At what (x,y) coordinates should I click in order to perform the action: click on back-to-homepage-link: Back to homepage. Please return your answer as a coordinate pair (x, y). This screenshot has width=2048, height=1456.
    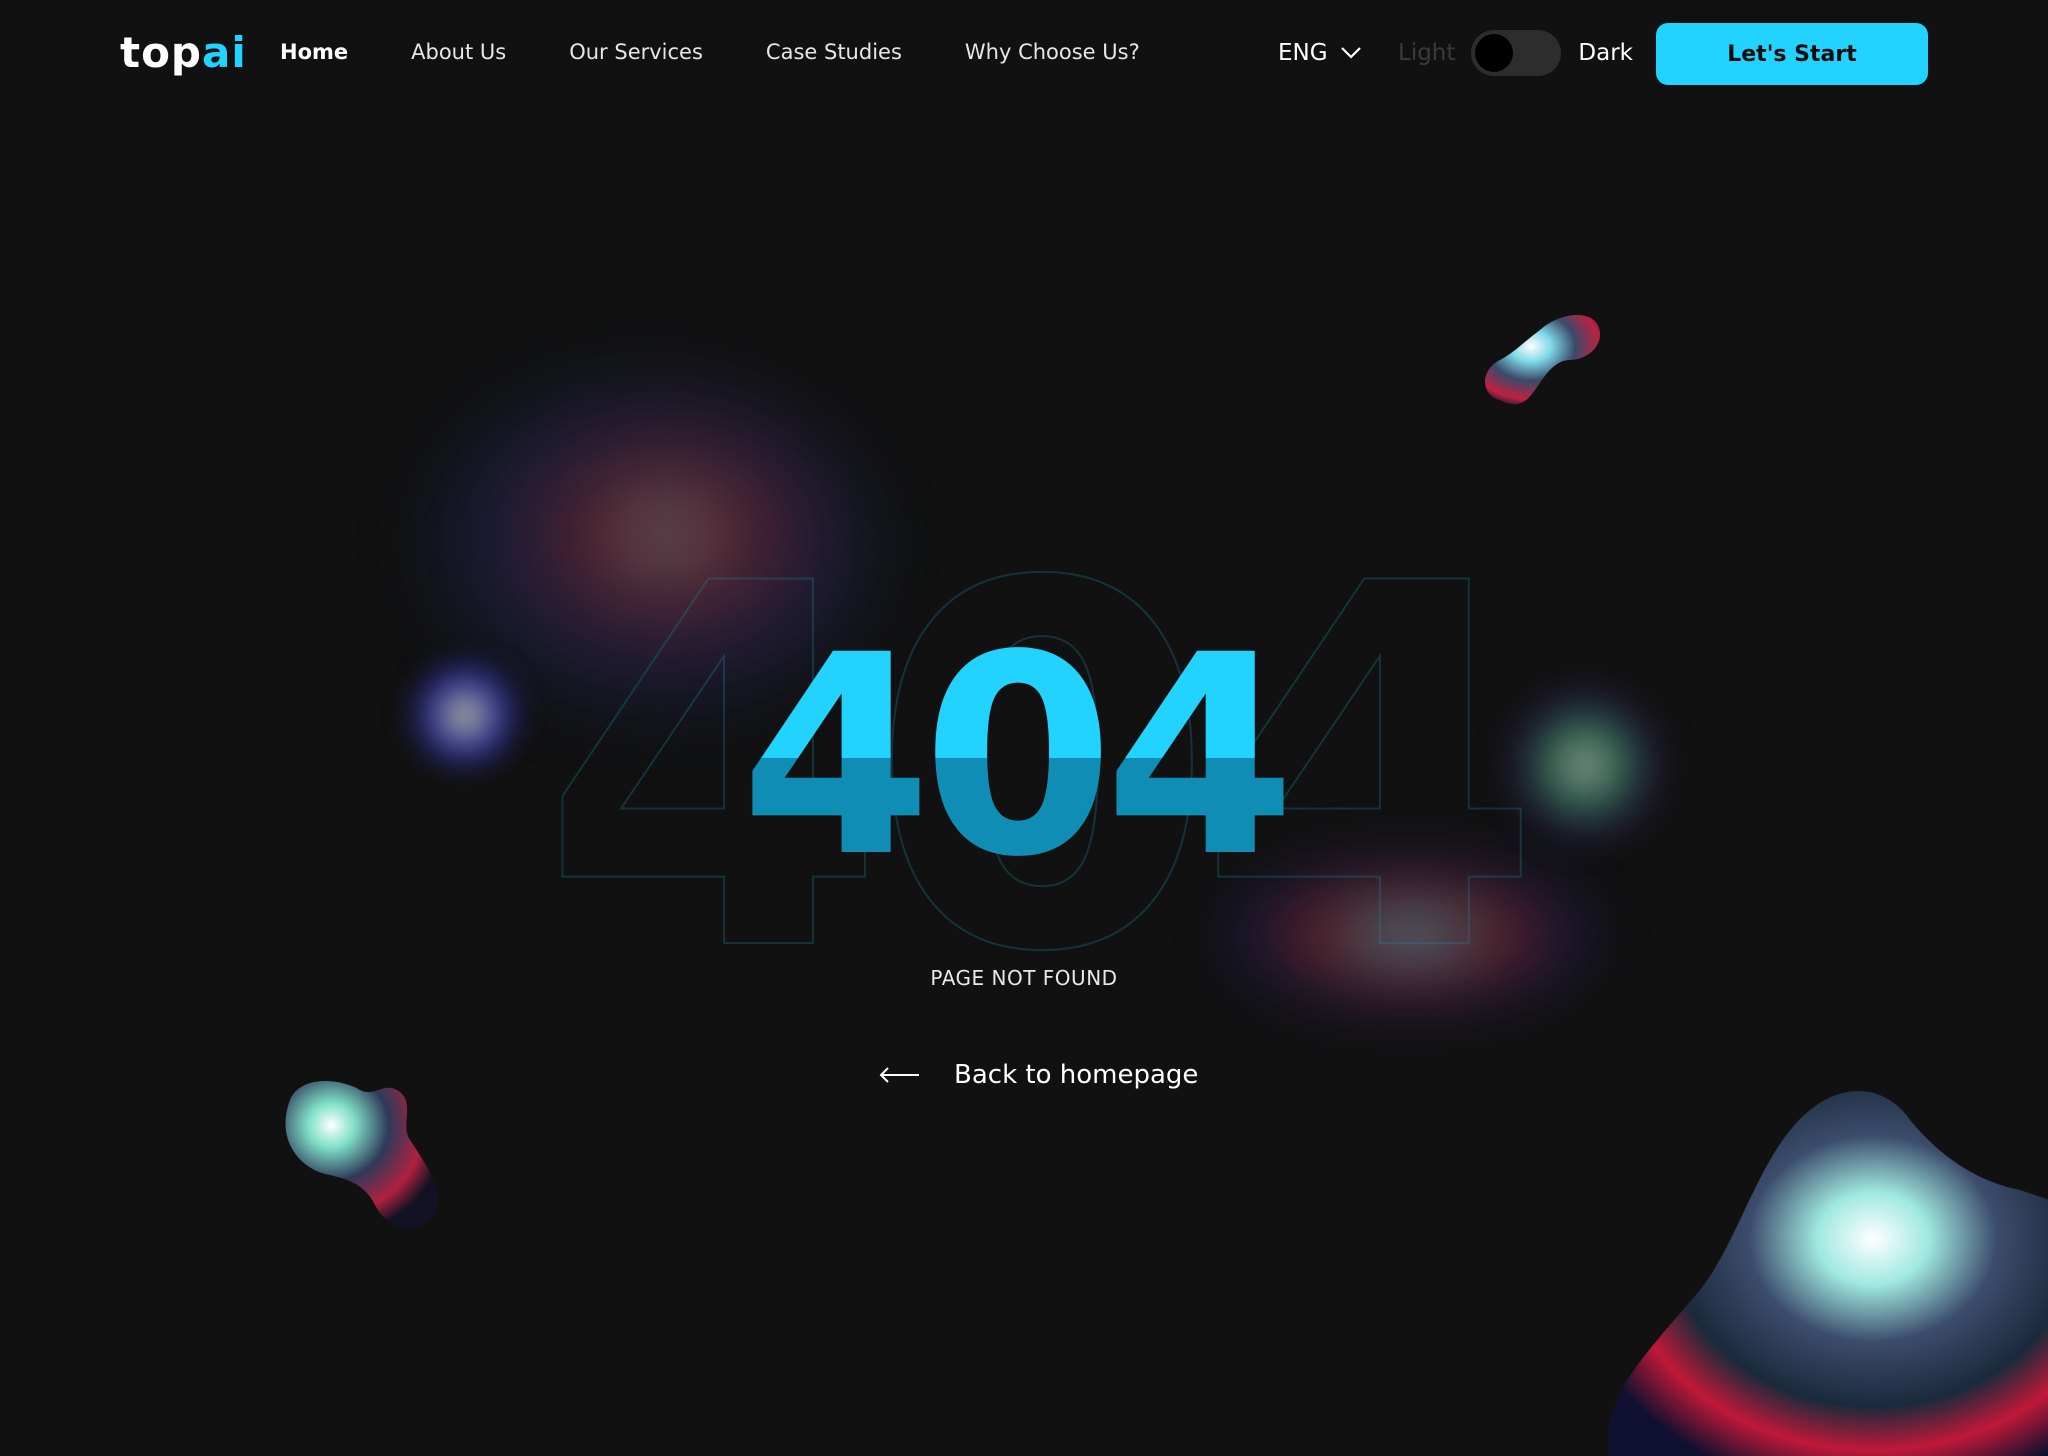
    Looking at the image, I should click on (1038, 1075).